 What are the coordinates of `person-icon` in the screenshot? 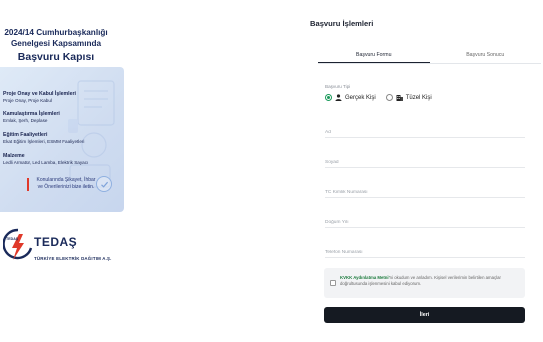 It's located at (338, 97).